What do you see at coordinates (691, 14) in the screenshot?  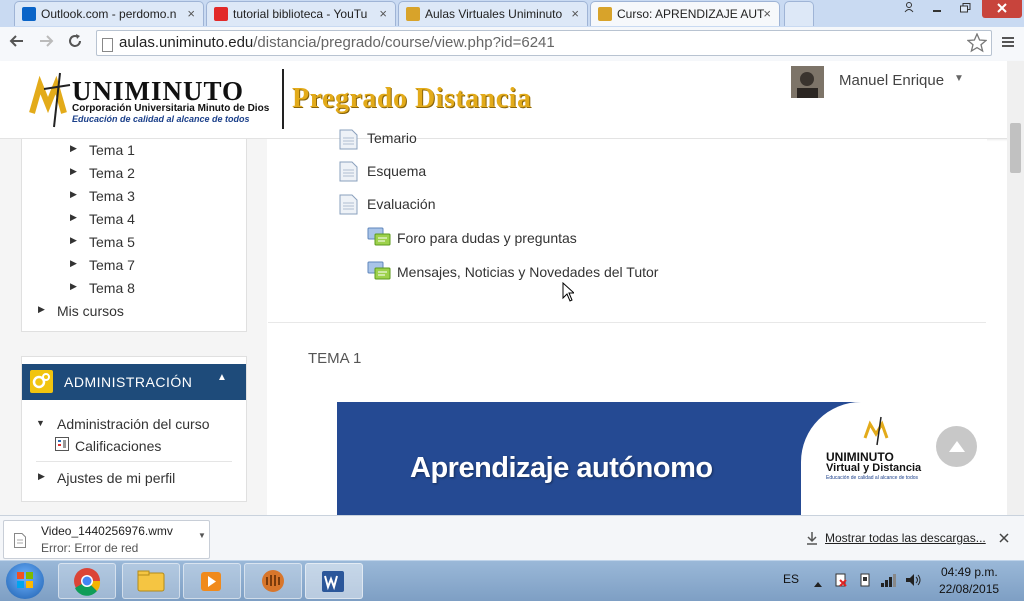 I see `tab-title: Curso: APRENDIZAJE AUT` at bounding box center [691, 14].